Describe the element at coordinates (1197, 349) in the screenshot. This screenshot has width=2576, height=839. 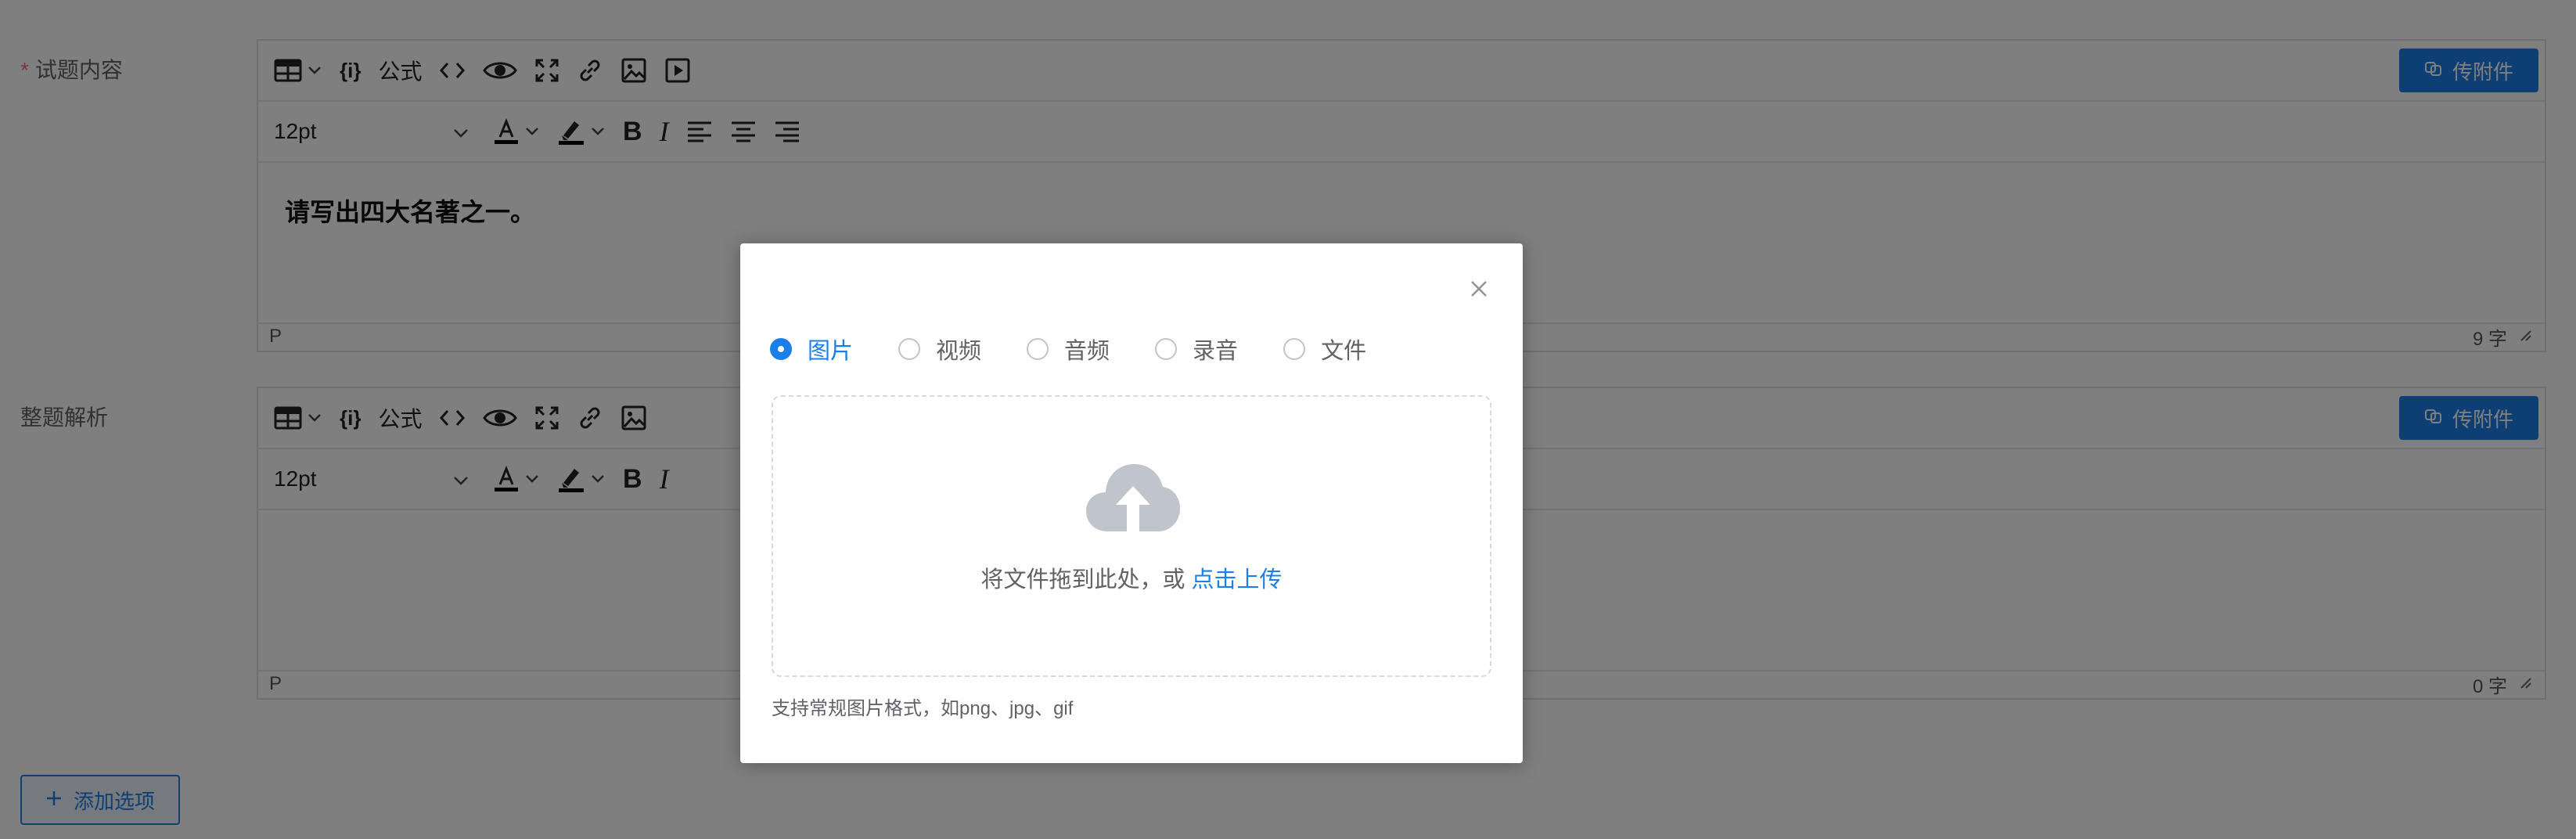
I see `radio-recording: 录音` at that location.